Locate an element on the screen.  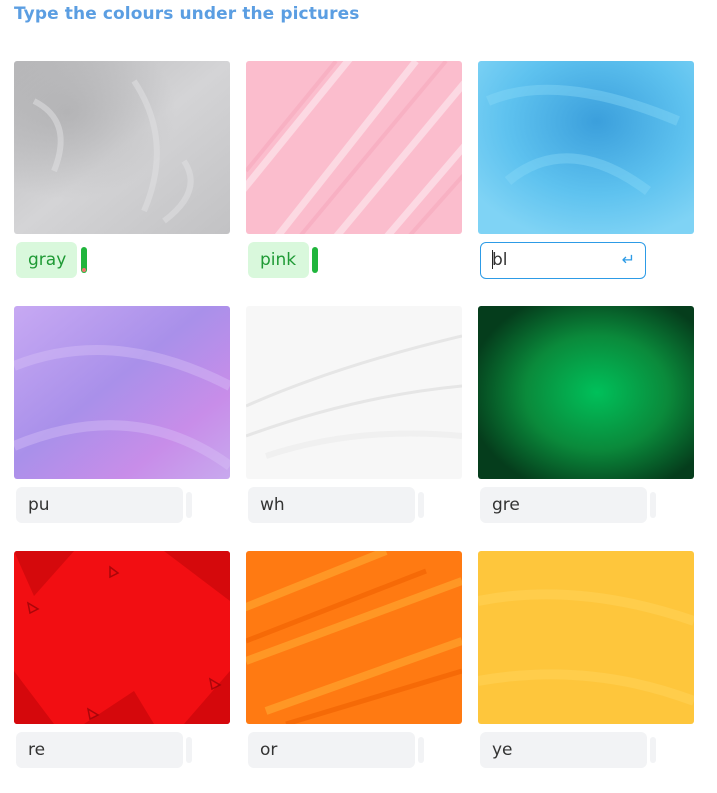
progress-bar-white is located at coordinates (421, 505).